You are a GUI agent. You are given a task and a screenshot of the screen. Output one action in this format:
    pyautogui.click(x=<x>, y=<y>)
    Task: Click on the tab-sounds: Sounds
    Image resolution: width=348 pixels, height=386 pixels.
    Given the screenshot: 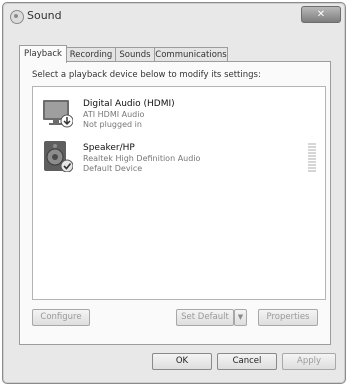 What is the action you would take?
    pyautogui.click(x=135, y=54)
    